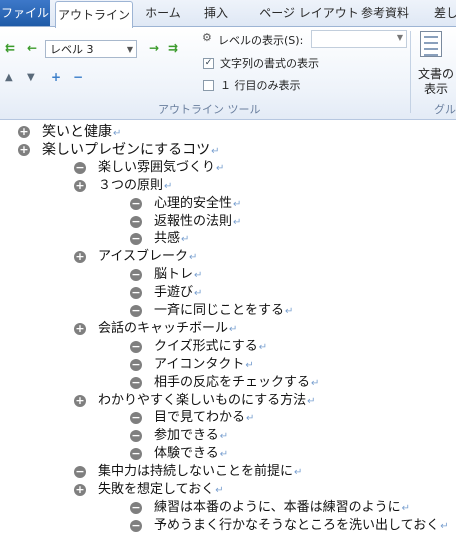 Image resolution: width=456 pixels, height=539 pixels. I want to click on show-document-button: 文書の 表示, so click(435, 82).